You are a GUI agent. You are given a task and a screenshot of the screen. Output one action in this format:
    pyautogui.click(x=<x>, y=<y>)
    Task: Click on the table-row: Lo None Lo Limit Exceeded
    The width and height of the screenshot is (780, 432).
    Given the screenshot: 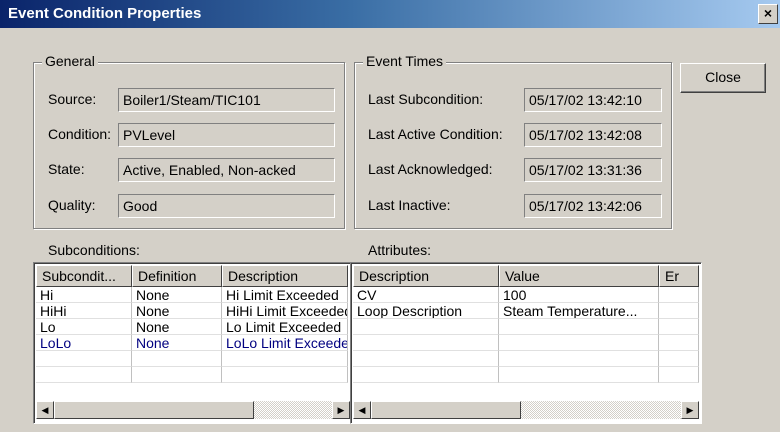 What is the action you would take?
    pyautogui.click(x=192, y=327)
    